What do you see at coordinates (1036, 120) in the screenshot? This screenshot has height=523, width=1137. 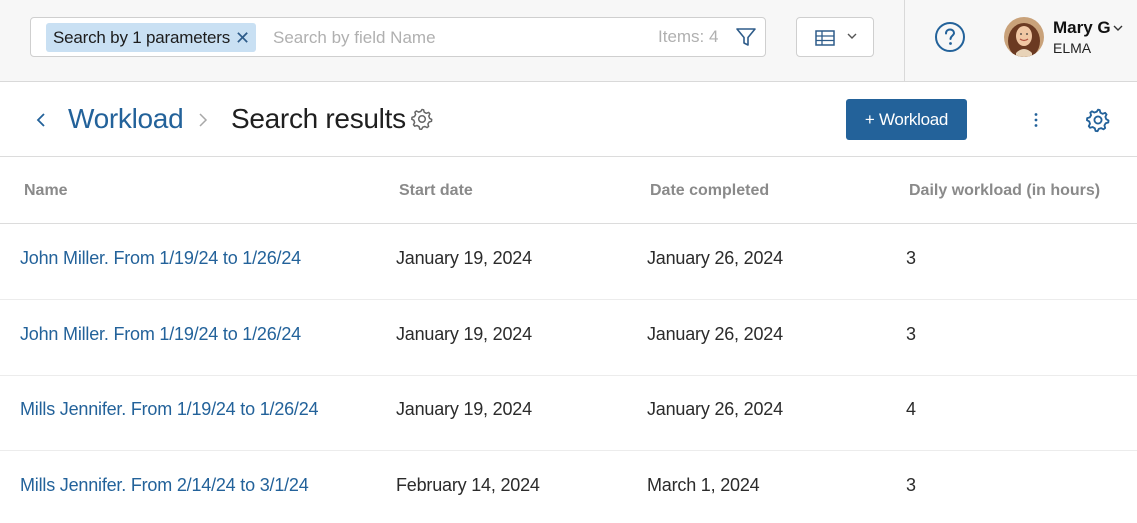 I see `more-vertical-icon` at bounding box center [1036, 120].